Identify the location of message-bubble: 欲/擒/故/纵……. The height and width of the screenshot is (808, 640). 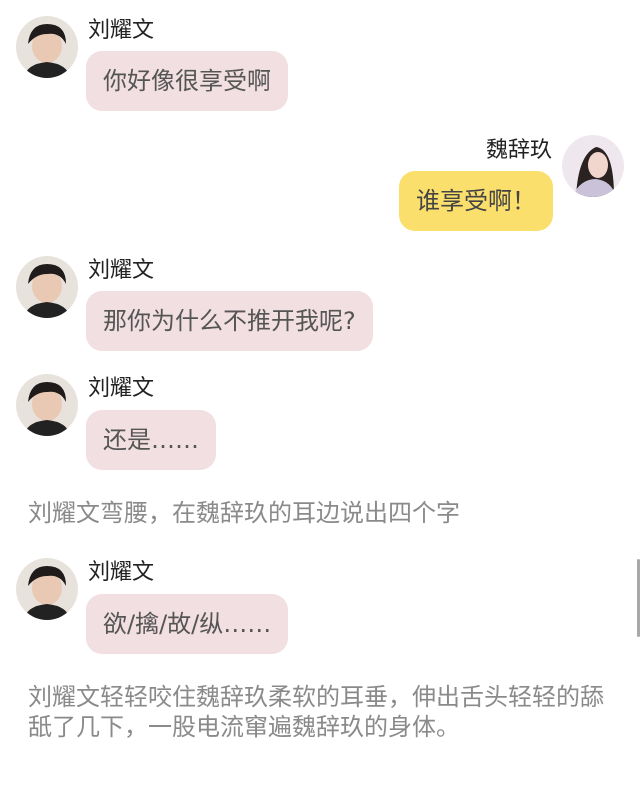
(187, 624).